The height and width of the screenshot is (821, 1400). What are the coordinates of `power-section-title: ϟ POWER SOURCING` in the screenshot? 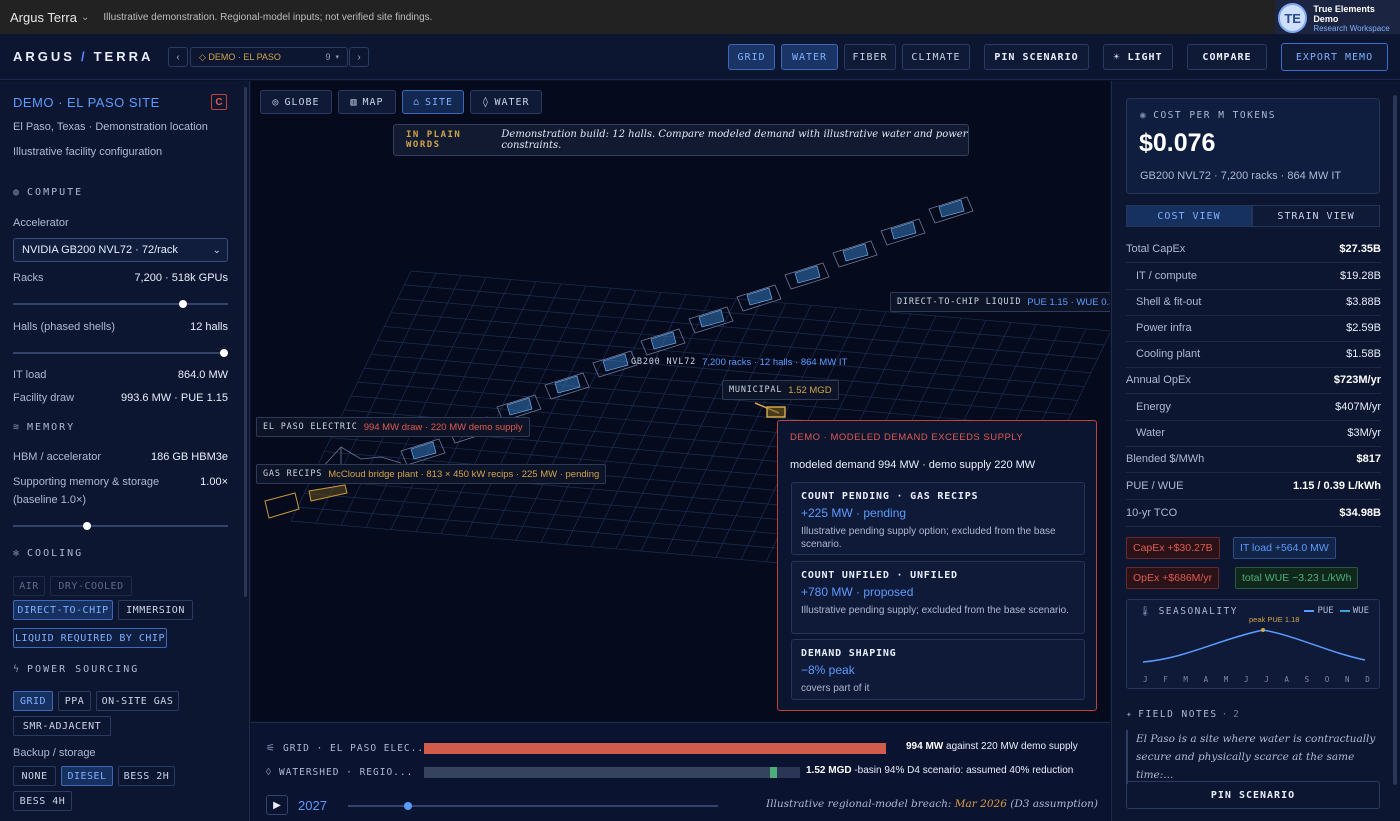 It's located at (76, 669).